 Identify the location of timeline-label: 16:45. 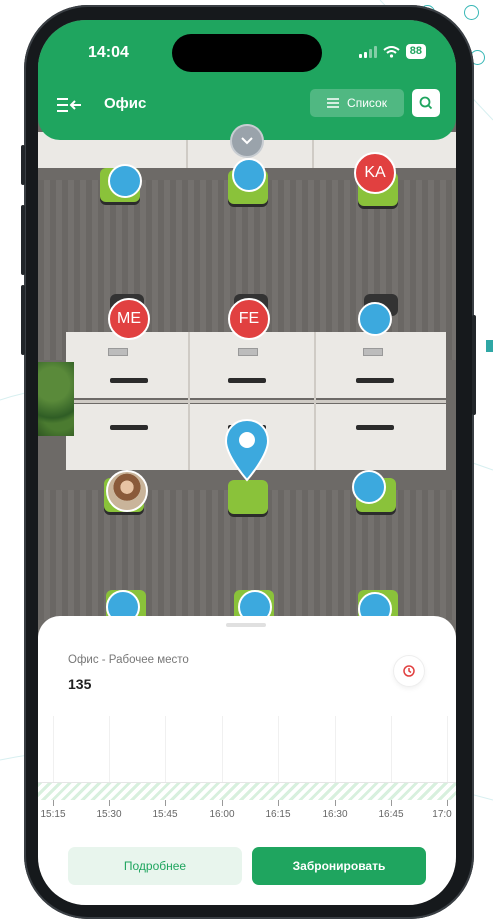
(391, 814).